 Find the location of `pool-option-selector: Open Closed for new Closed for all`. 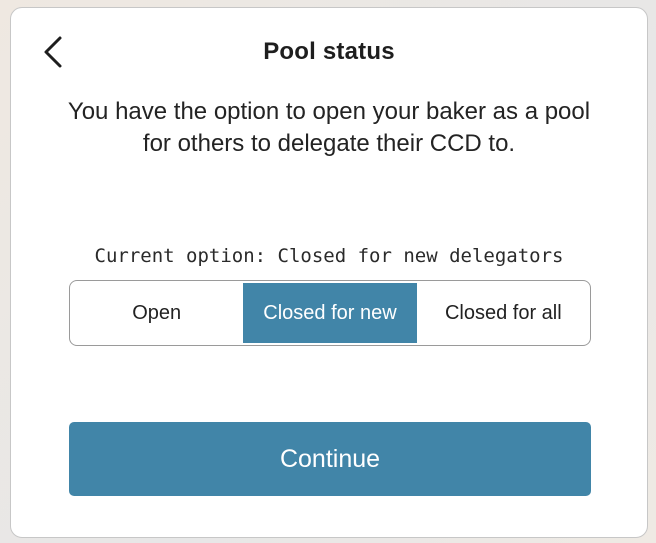

pool-option-selector: Open Closed for new Closed for all is located at coordinates (330, 313).